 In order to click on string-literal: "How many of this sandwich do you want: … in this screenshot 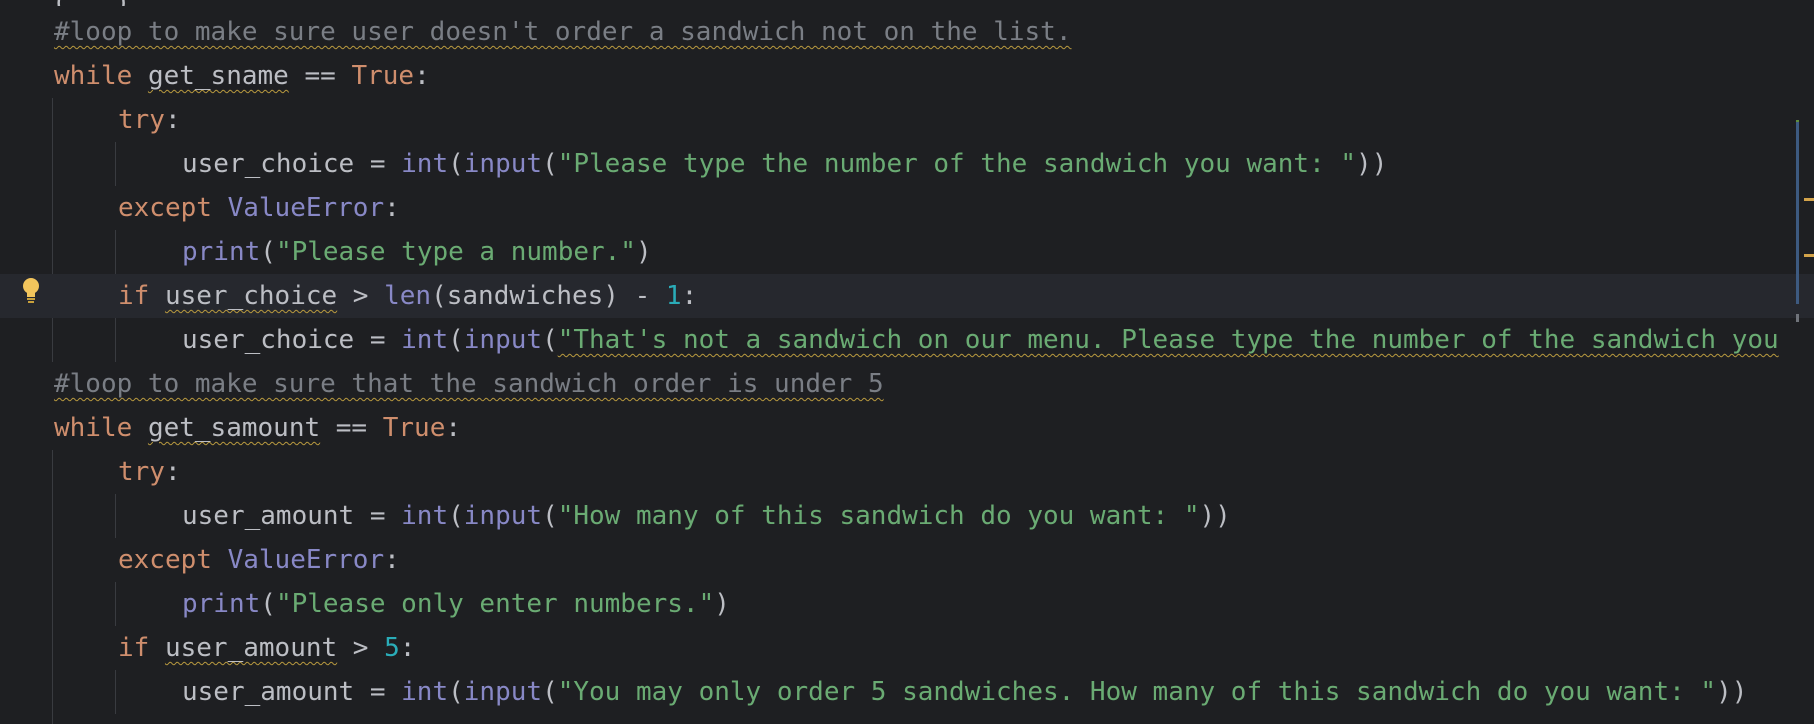, I will do `click(878, 516)`.